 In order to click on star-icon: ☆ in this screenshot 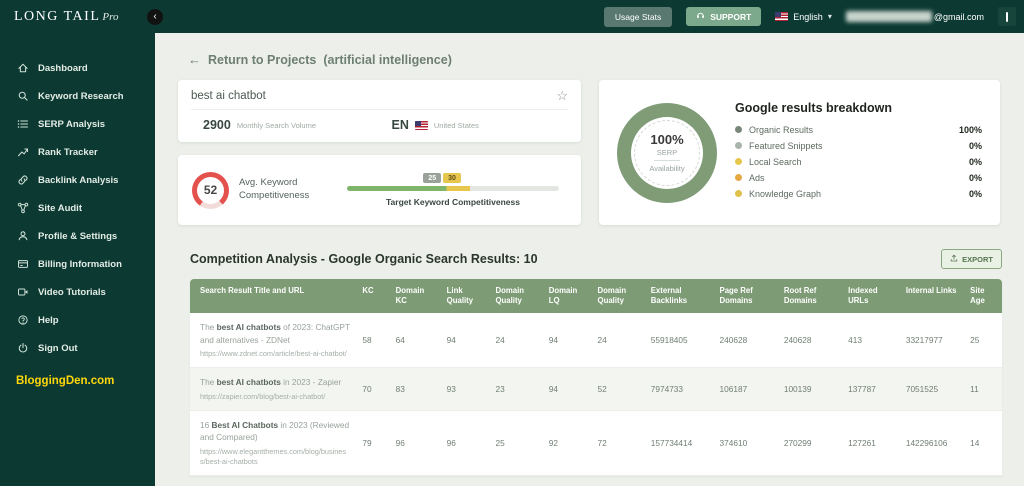, I will do `click(562, 95)`.